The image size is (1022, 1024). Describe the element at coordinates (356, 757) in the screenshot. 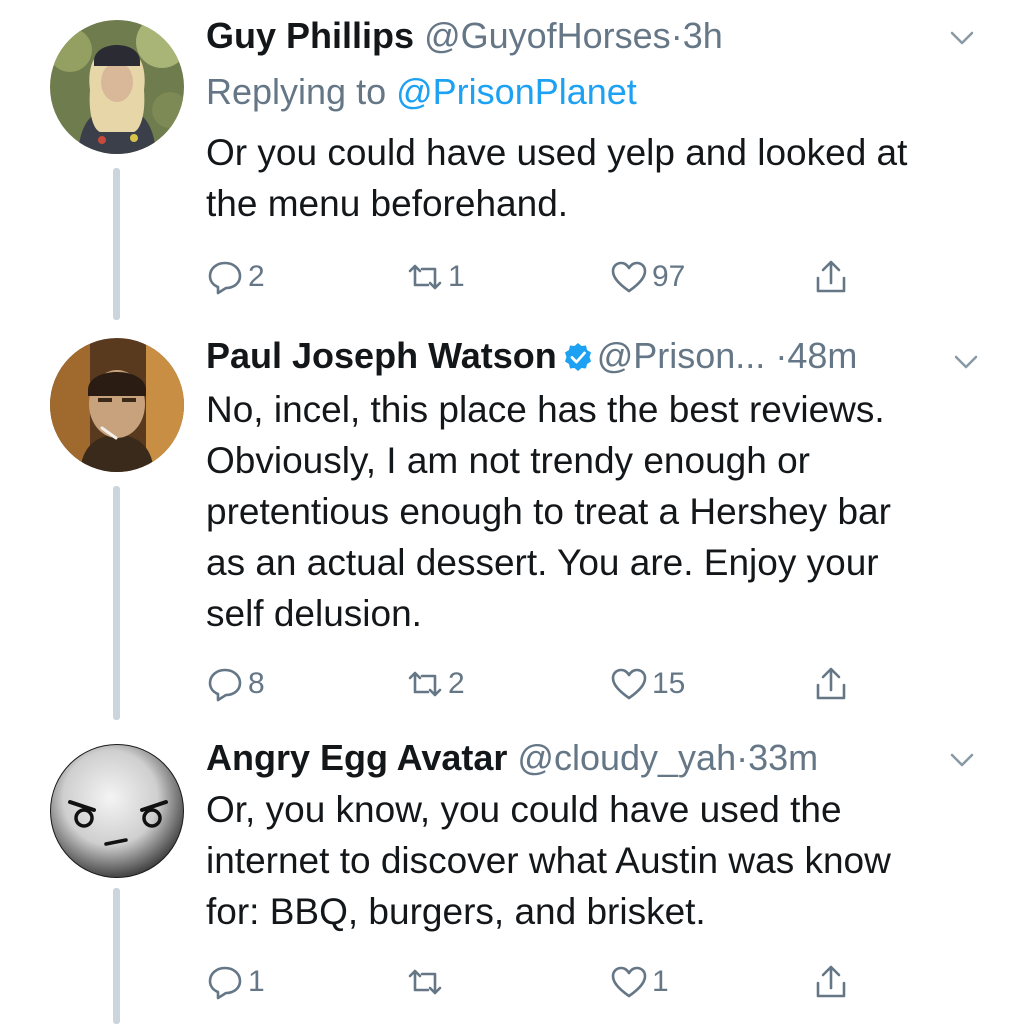

I see `display-name: Angry Egg Avatar` at that location.